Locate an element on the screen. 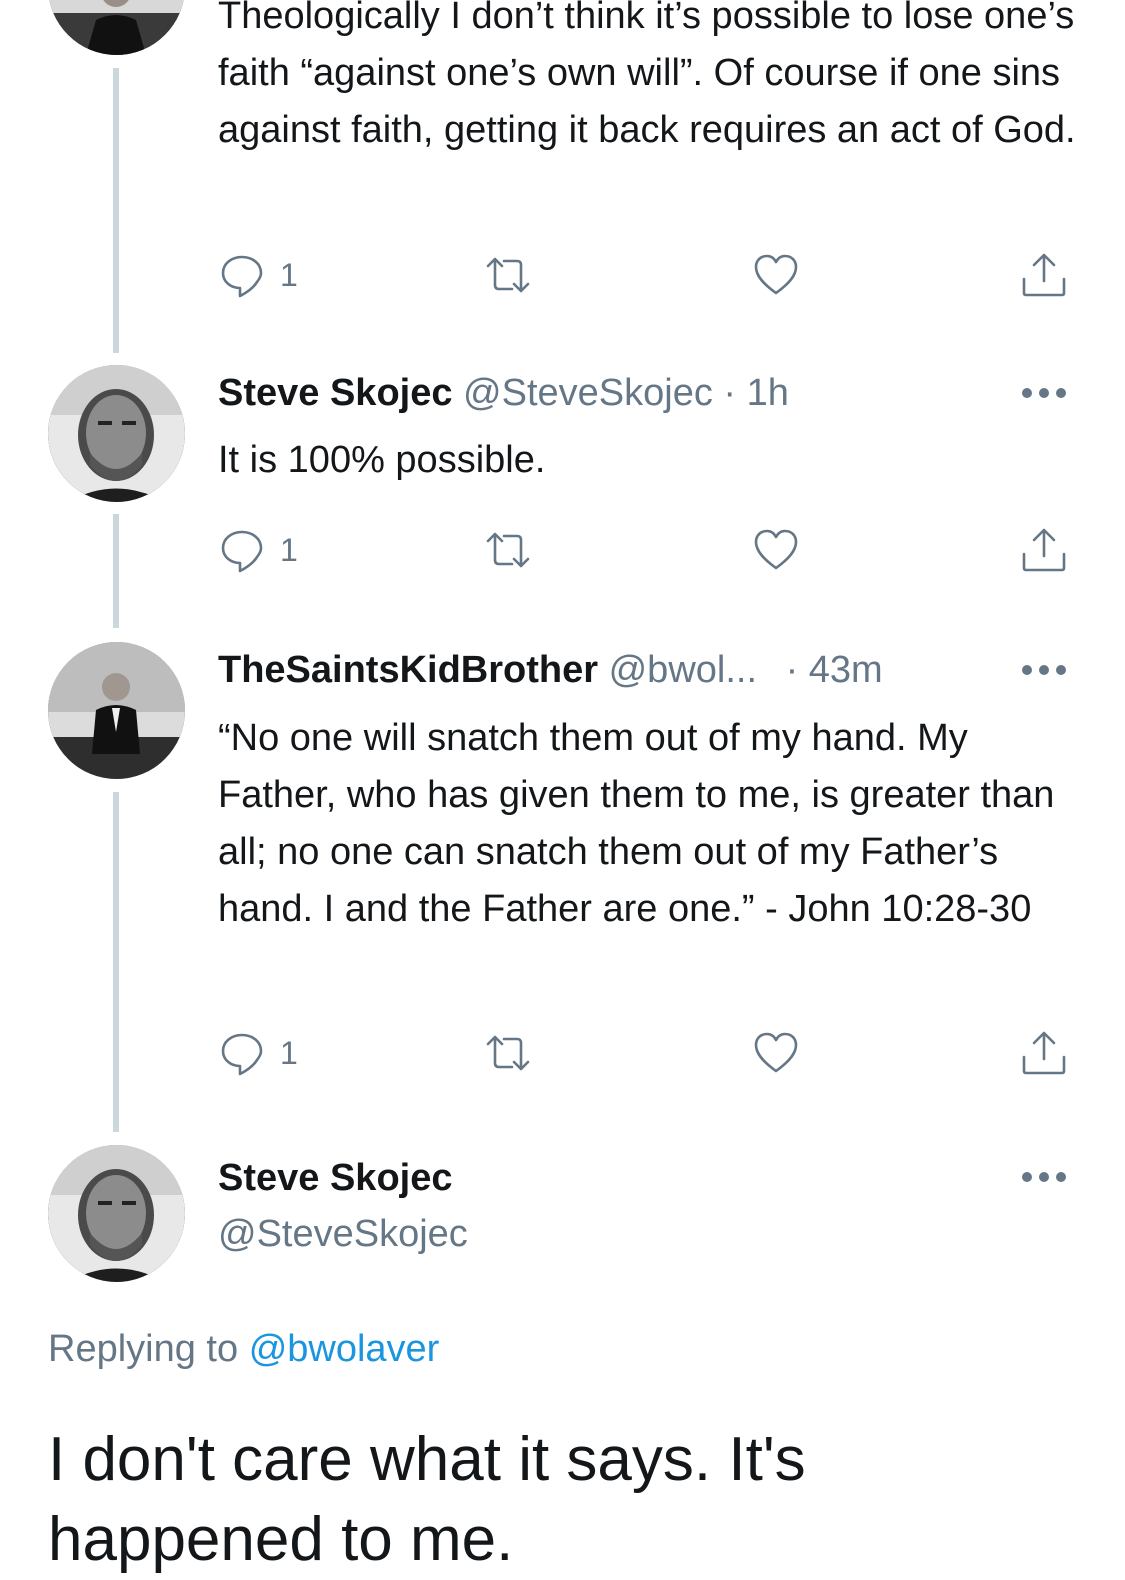  replying-to-label: Replying to is located at coordinates (143, 1349).